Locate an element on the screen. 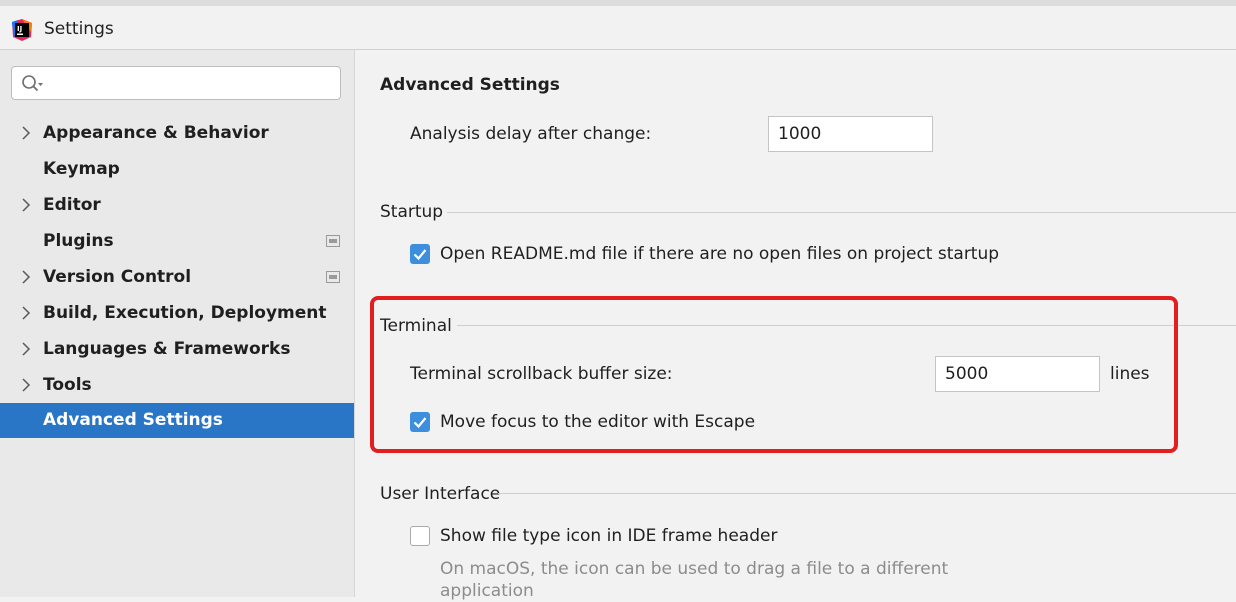 Image resolution: width=1236 pixels, height=602 pixels. intellij-logo-icon: IJ is located at coordinates (22, 30).